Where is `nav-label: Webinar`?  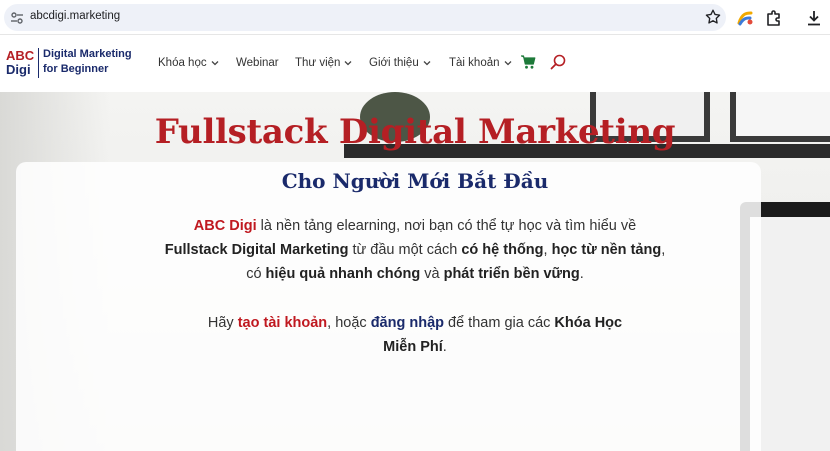
nav-label: Webinar is located at coordinates (257, 63).